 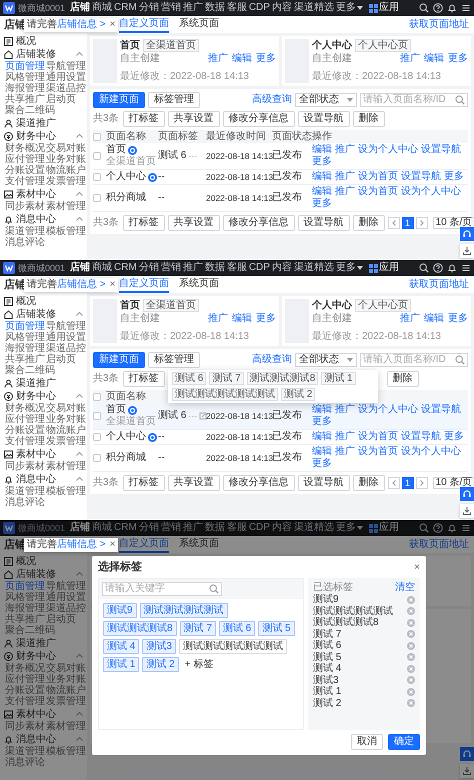 I want to click on sidebar-item: 消息评论, so click(x=25, y=762).